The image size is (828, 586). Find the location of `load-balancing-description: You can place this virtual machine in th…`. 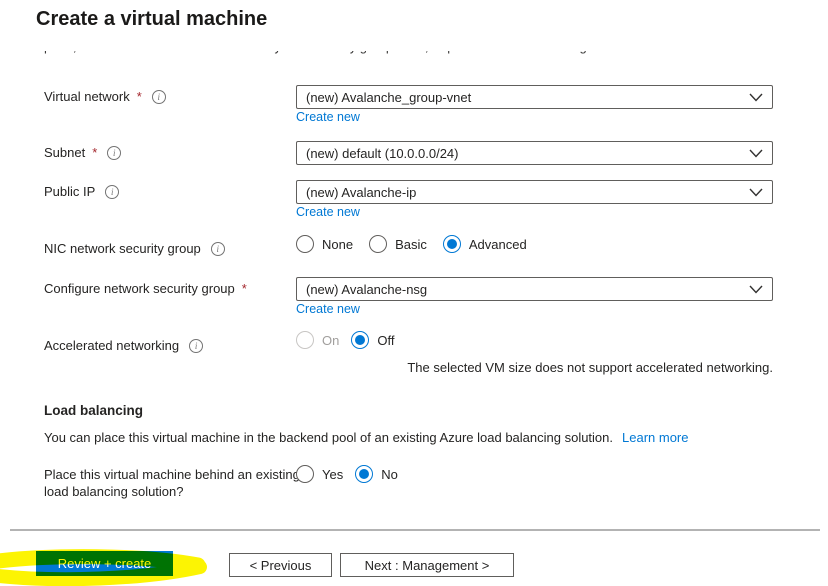

load-balancing-description: You can place this virtual machine in th… is located at coordinates (366, 437).